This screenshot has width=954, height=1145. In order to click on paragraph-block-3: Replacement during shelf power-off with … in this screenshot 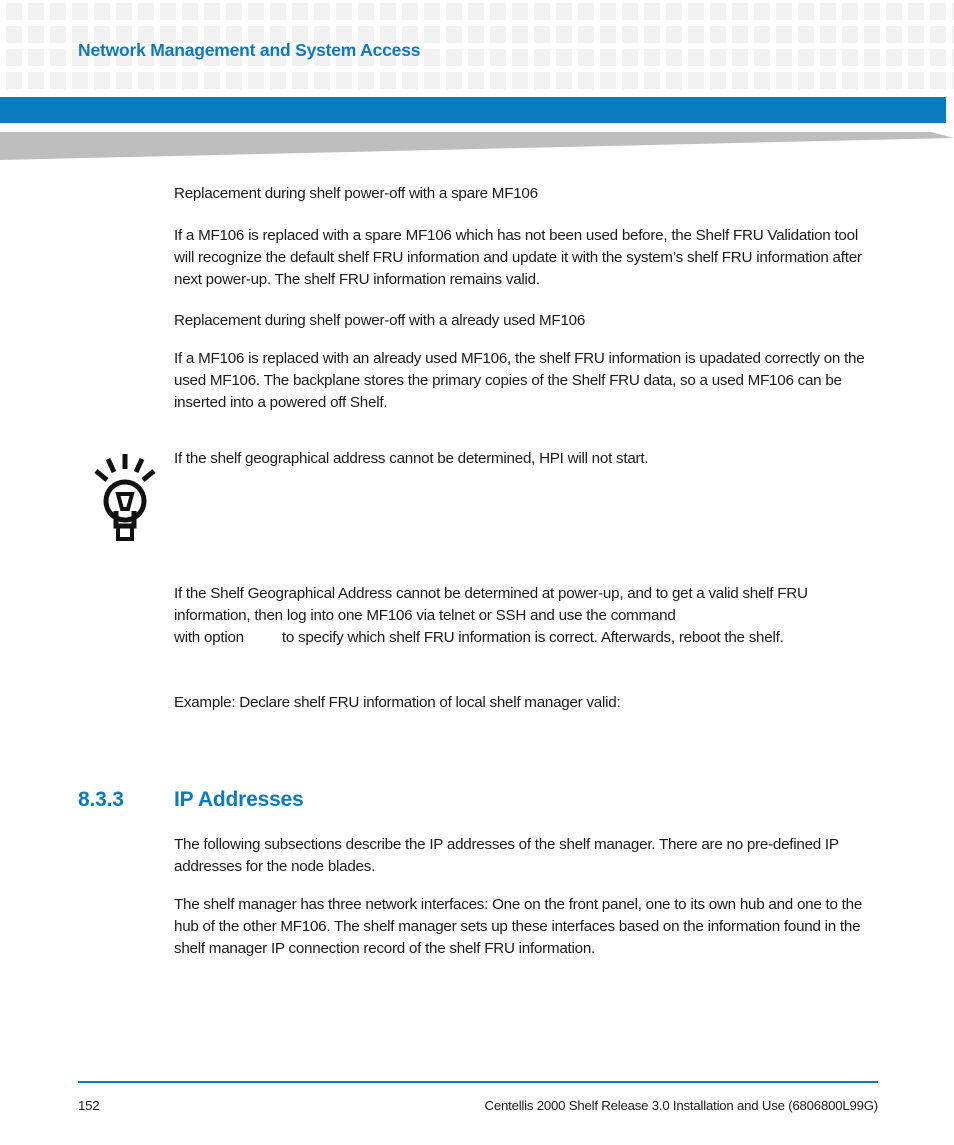, I will do `click(524, 321)`.